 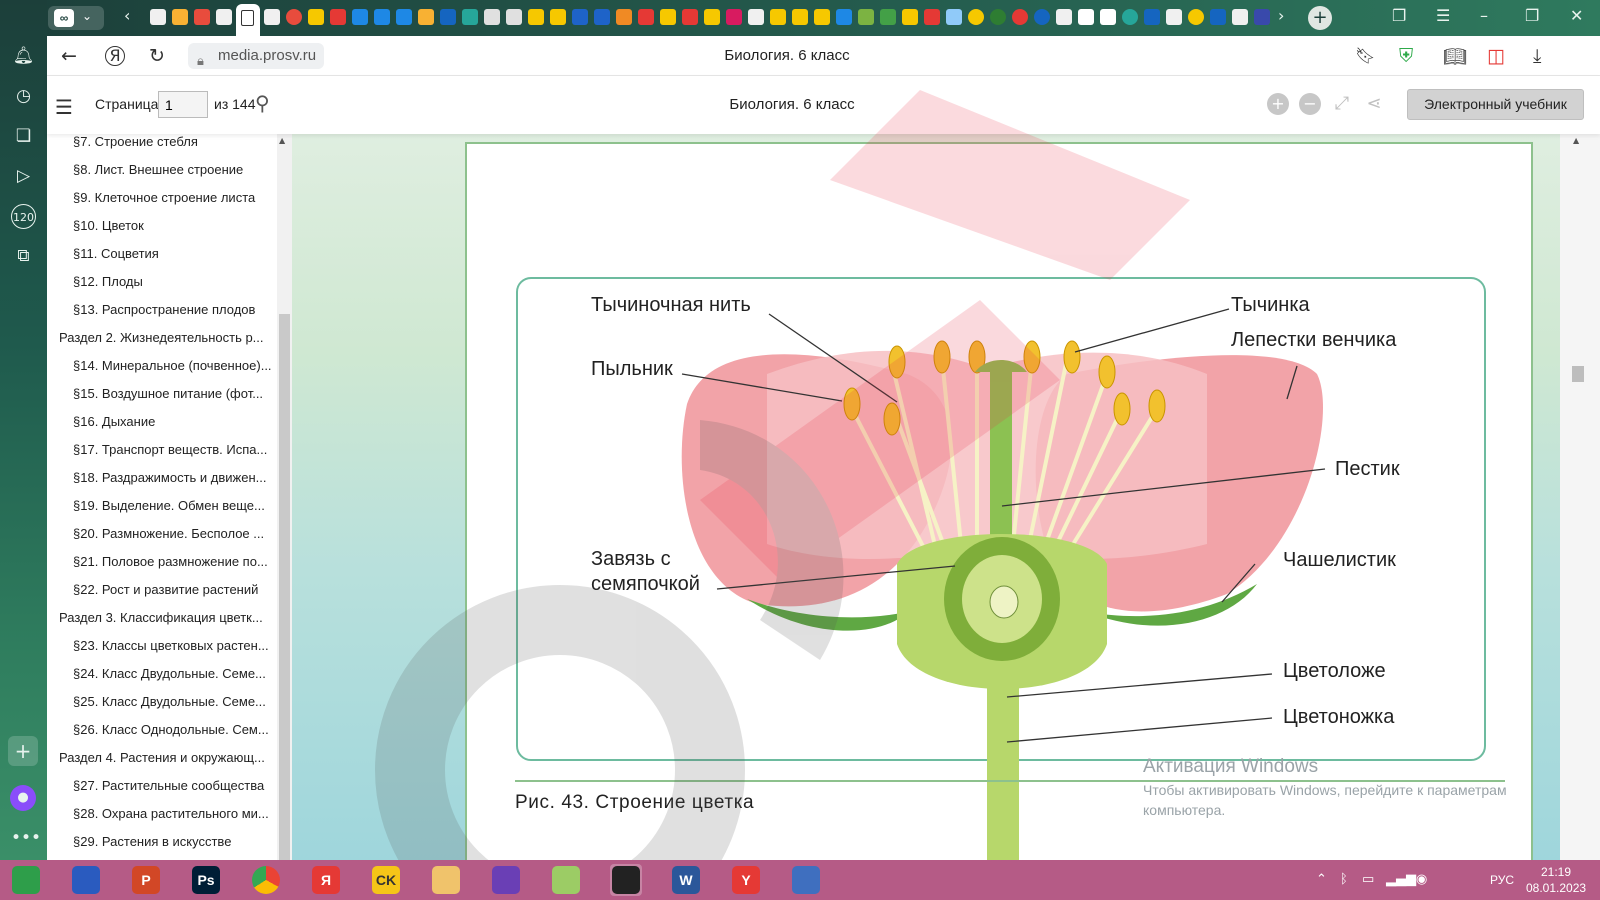 I want to click on toc-item: §9. Клеточное строение листа, so click(x=173, y=201).